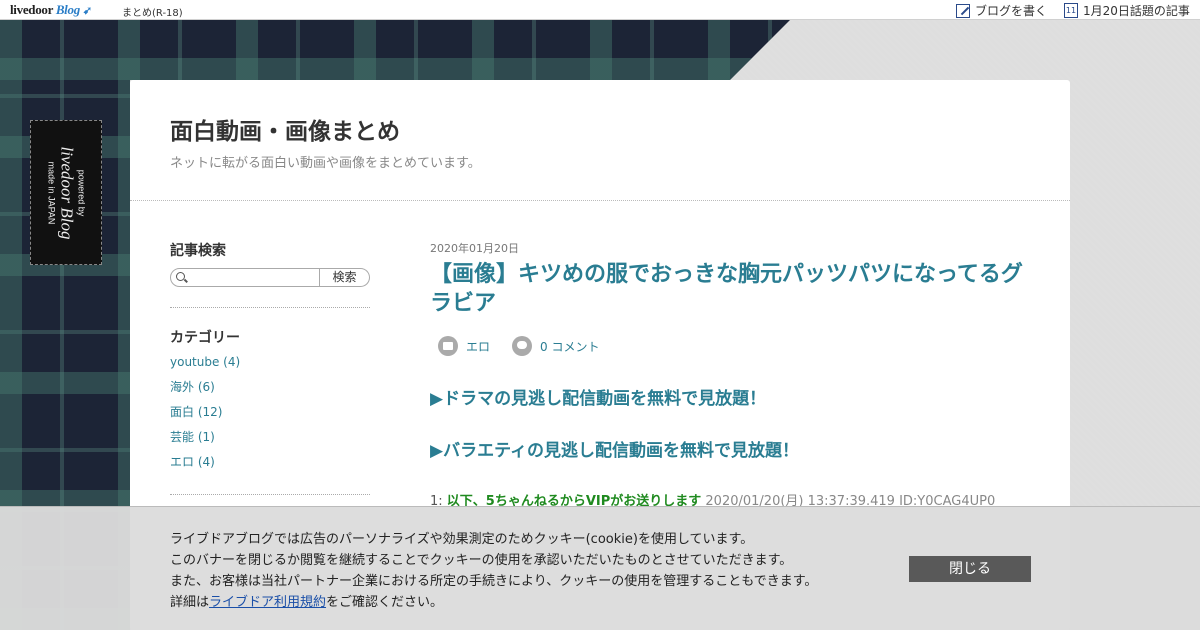  I want to click on category-heading: カテゴリー, so click(205, 338).